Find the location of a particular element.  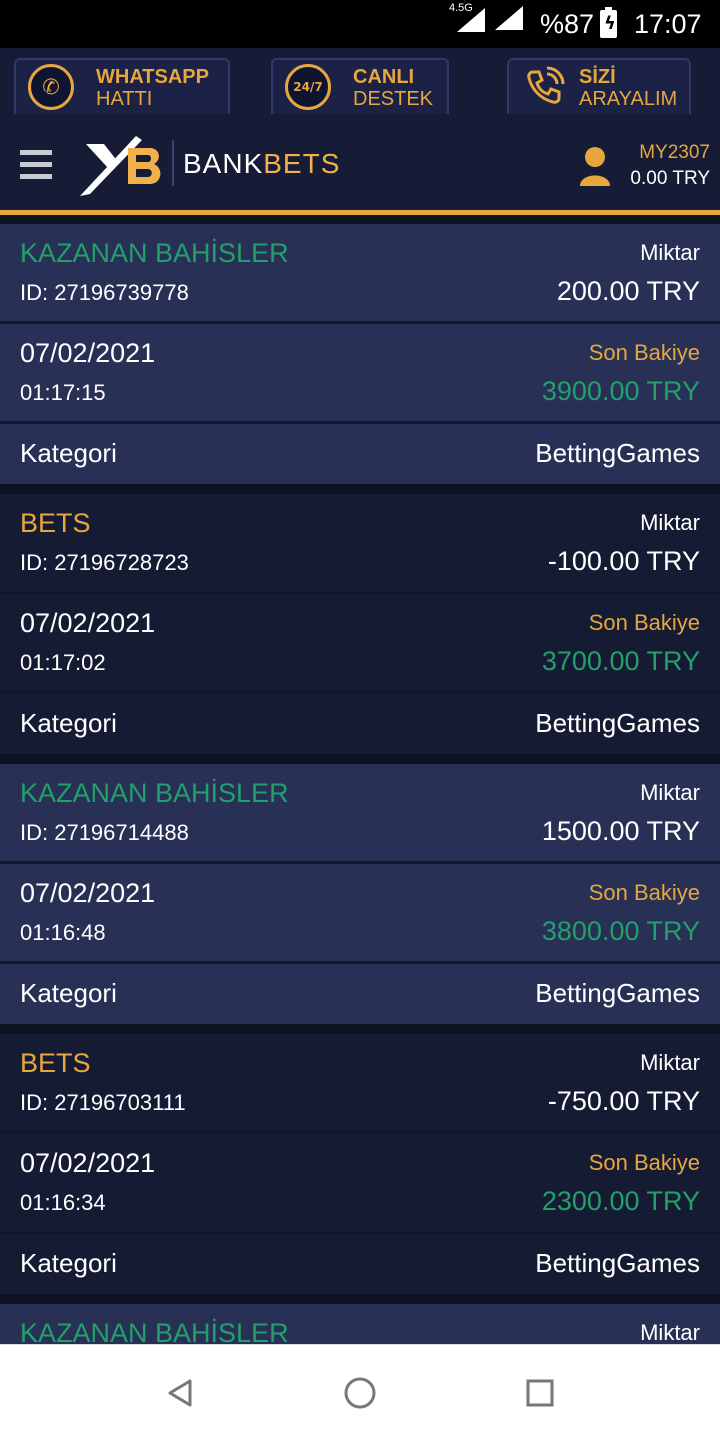

app-header: BANKBETS MY2307 0.00 TRY is located at coordinates (360, 162).